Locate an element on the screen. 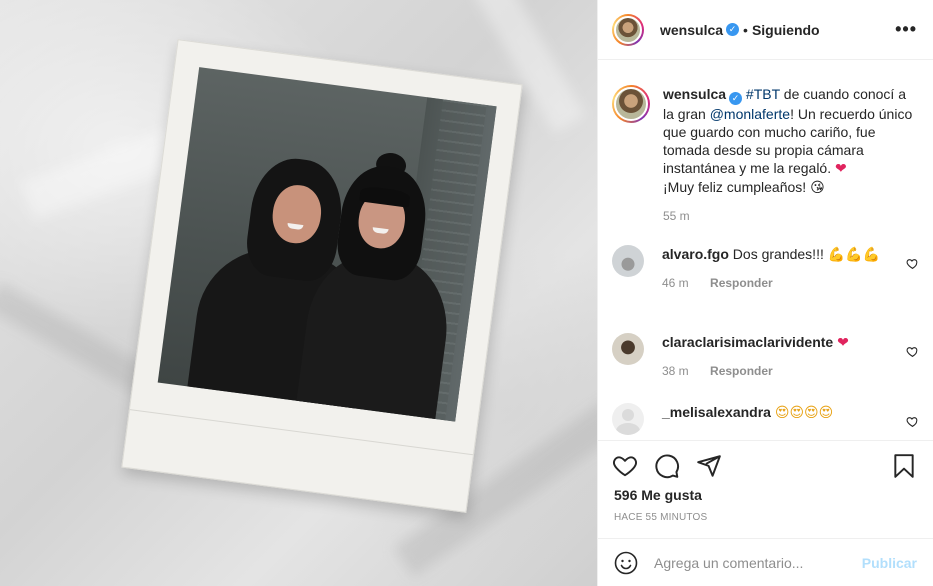 The height and width of the screenshot is (586, 933). kiss-emoji: 😘 is located at coordinates (817, 188).